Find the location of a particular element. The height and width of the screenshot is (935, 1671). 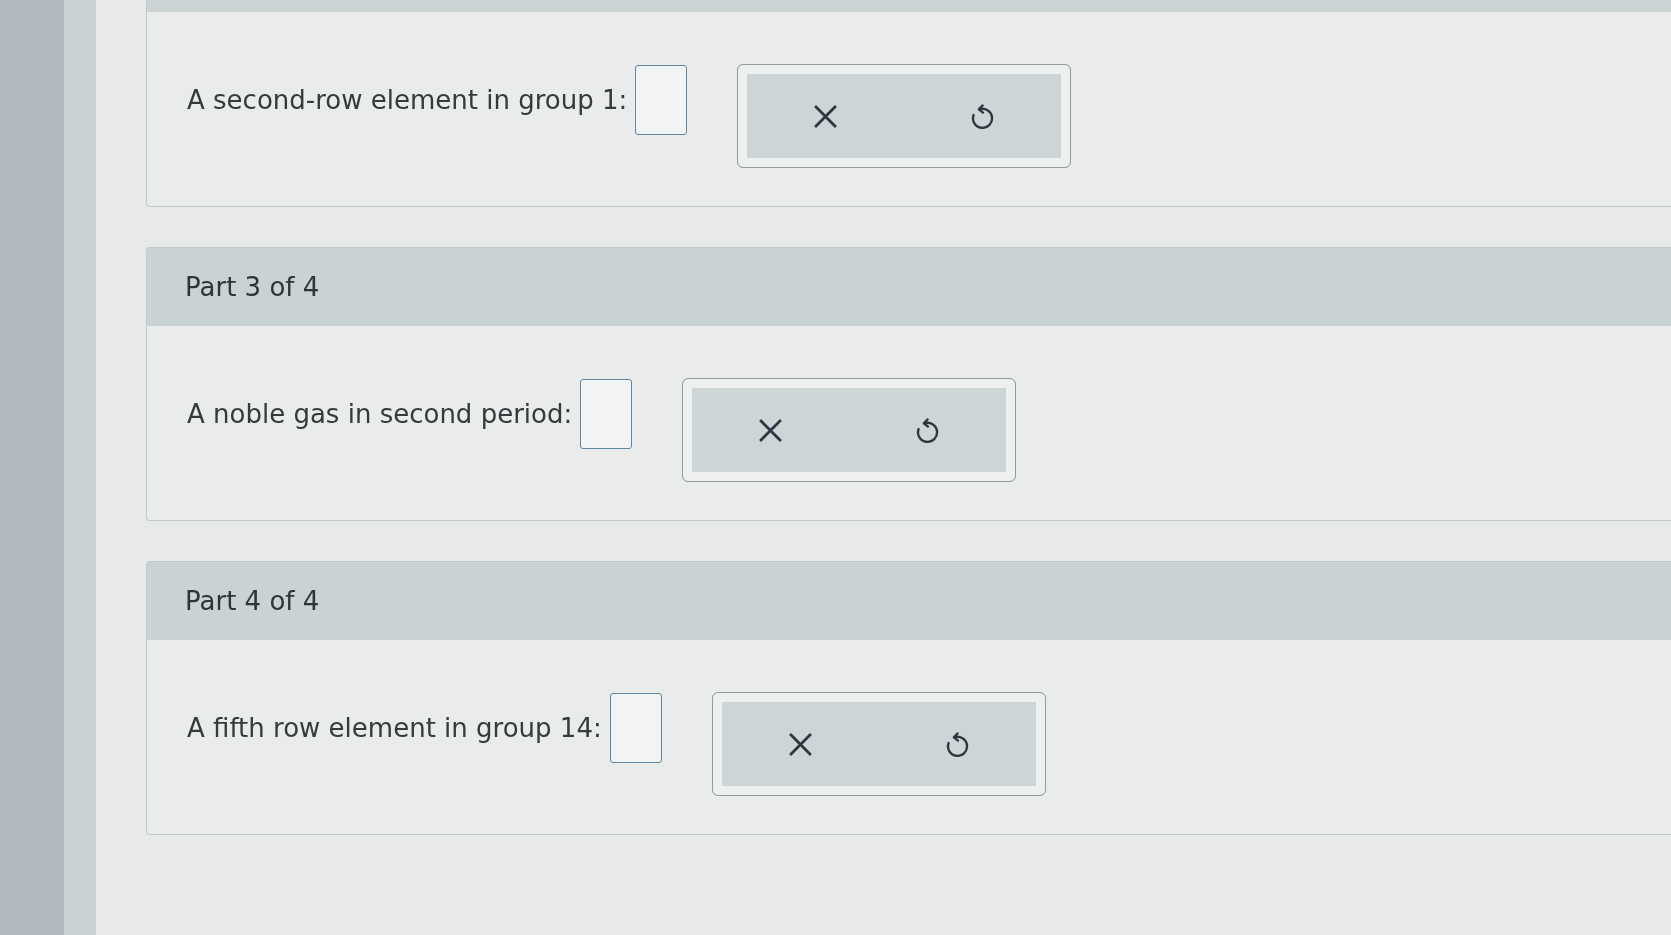

question-text: A noble gas in second period: is located at coordinates (380, 414).